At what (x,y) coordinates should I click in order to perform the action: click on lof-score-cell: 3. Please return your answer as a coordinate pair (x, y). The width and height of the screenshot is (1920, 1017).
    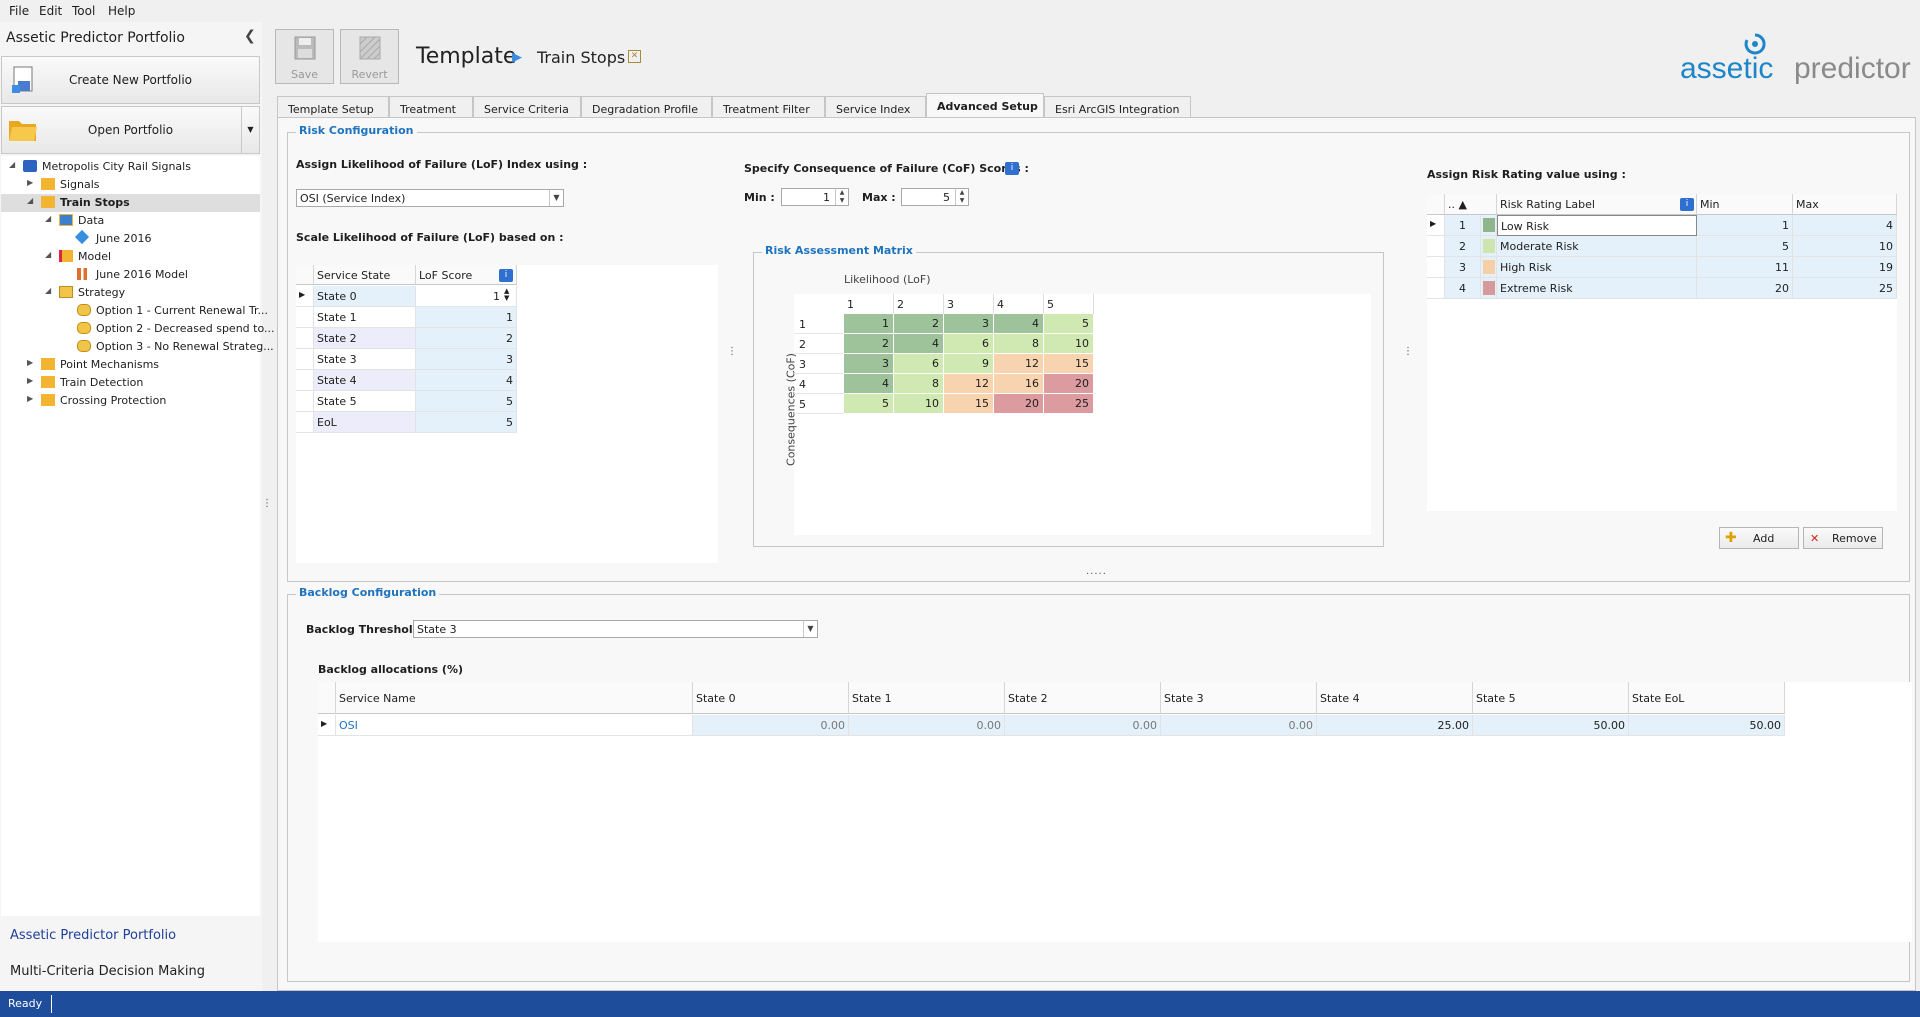
    Looking at the image, I should click on (466, 359).